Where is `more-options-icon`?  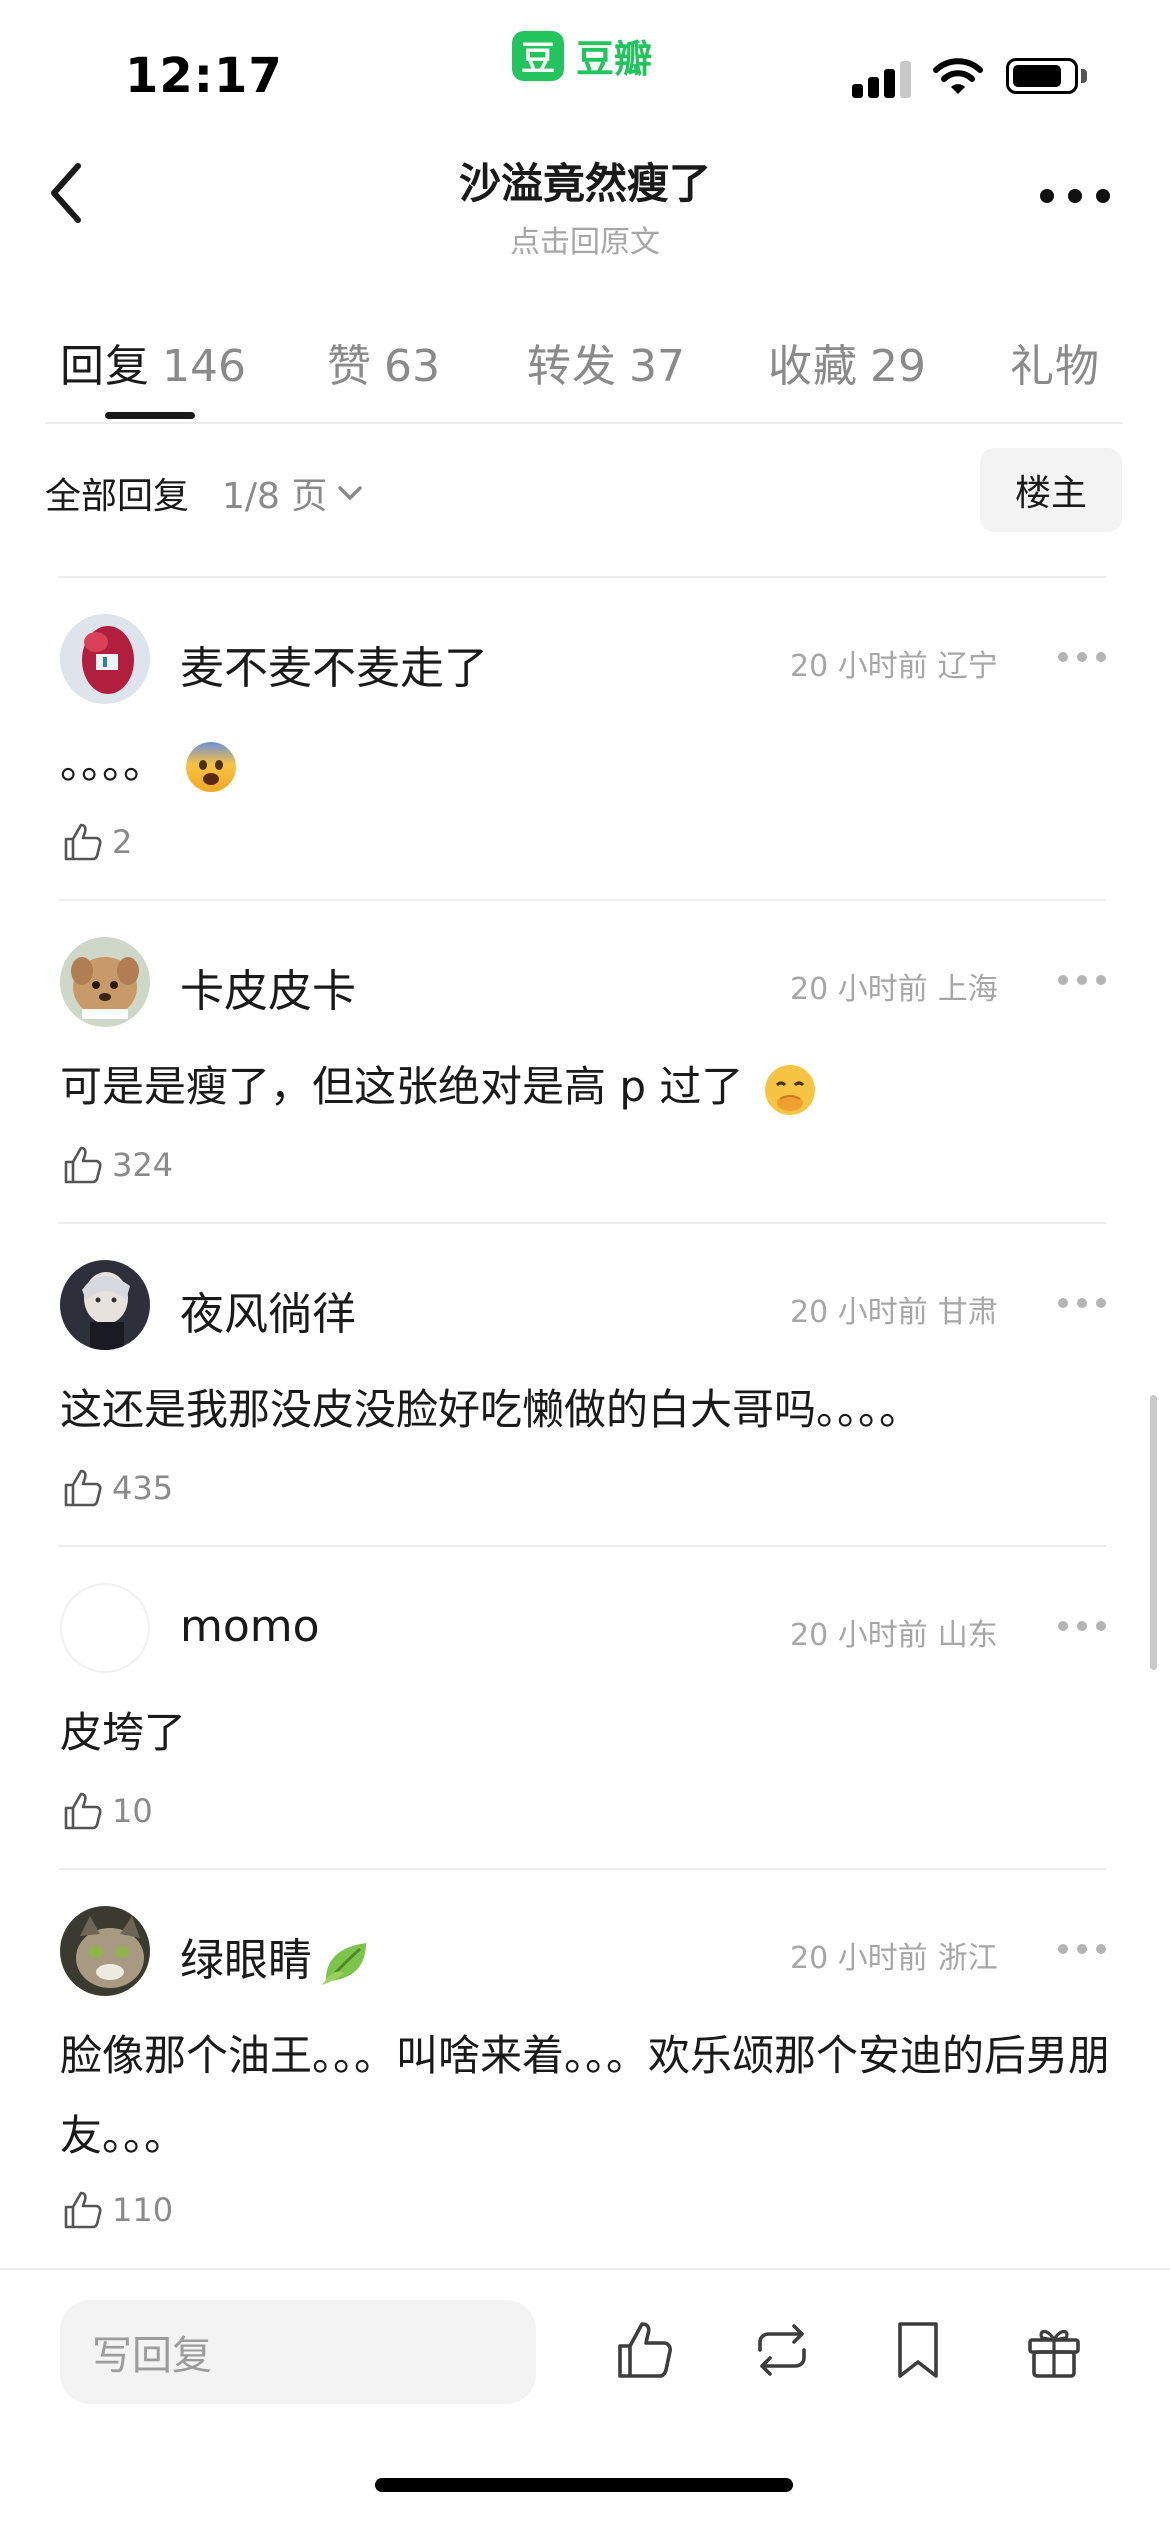 more-options-icon is located at coordinates (1075, 196).